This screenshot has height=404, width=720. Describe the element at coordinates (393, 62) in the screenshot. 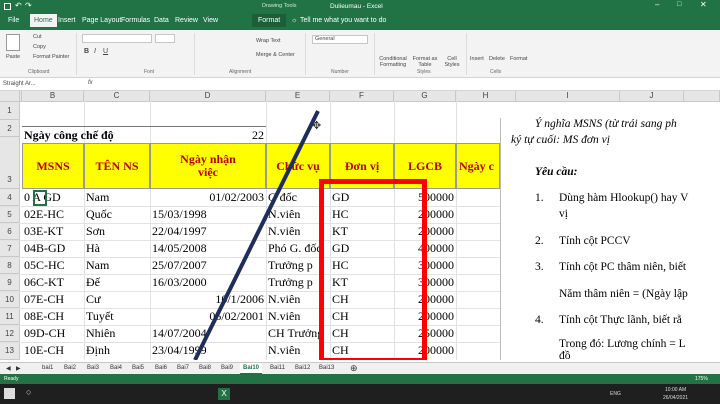

I see `conditional-formatting-button: Conditional Formatting` at that location.